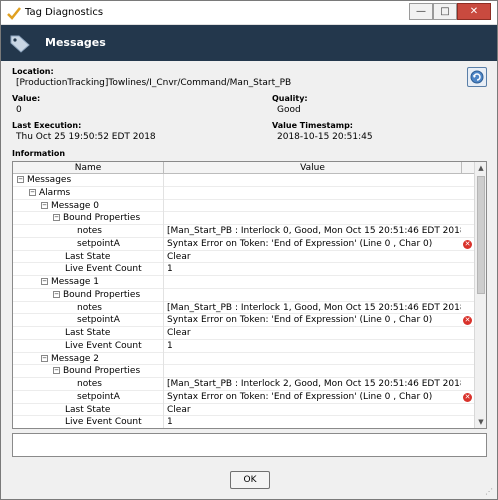  Describe the element at coordinates (88, 193) in the screenshot. I see `row-name-cell: − Alarms` at that location.